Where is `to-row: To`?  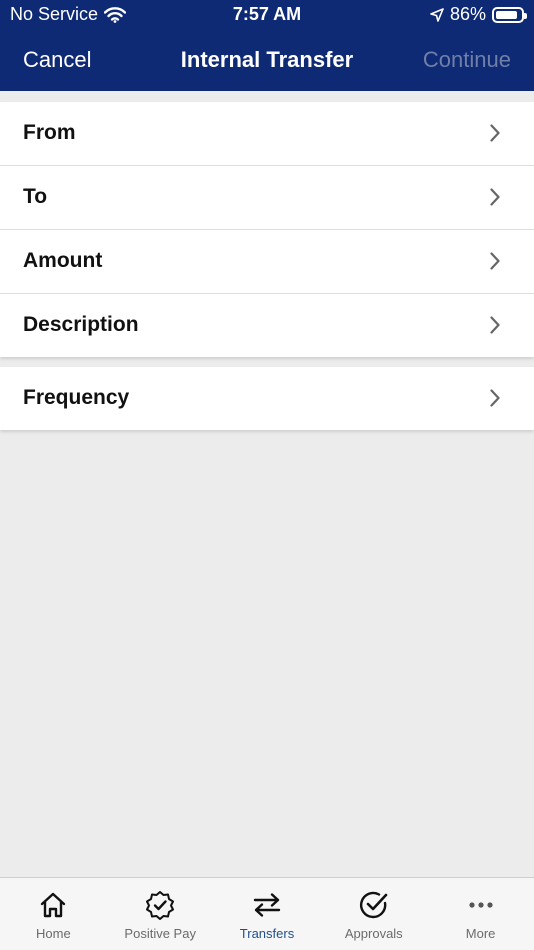
to-row: To is located at coordinates (267, 198).